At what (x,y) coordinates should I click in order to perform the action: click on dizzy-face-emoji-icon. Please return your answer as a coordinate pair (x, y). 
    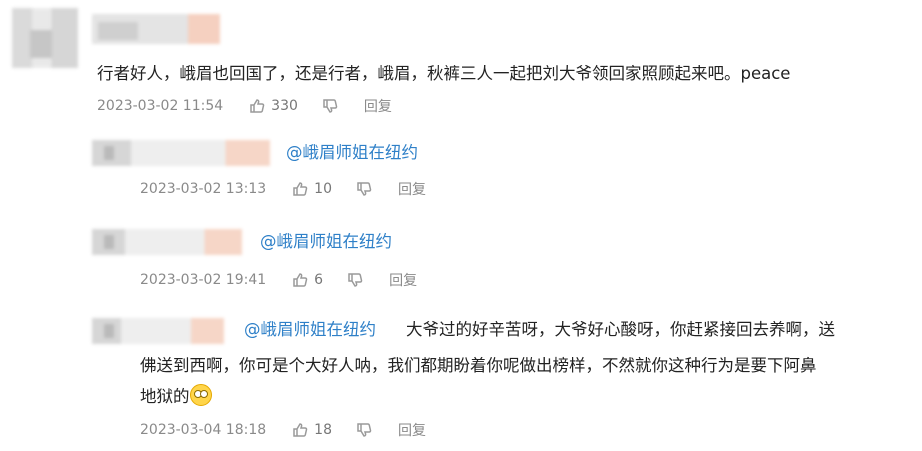
    Looking at the image, I should click on (200, 395).